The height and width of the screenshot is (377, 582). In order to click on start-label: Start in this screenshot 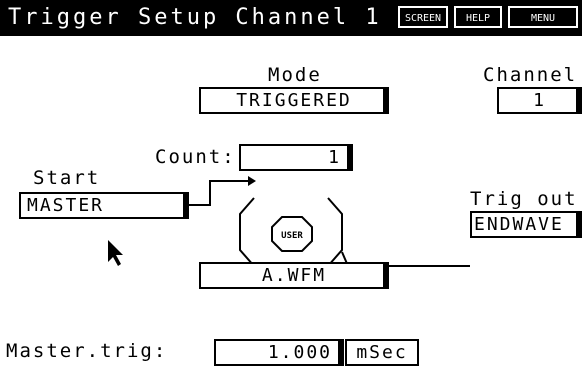, I will do `click(67, 178)`.